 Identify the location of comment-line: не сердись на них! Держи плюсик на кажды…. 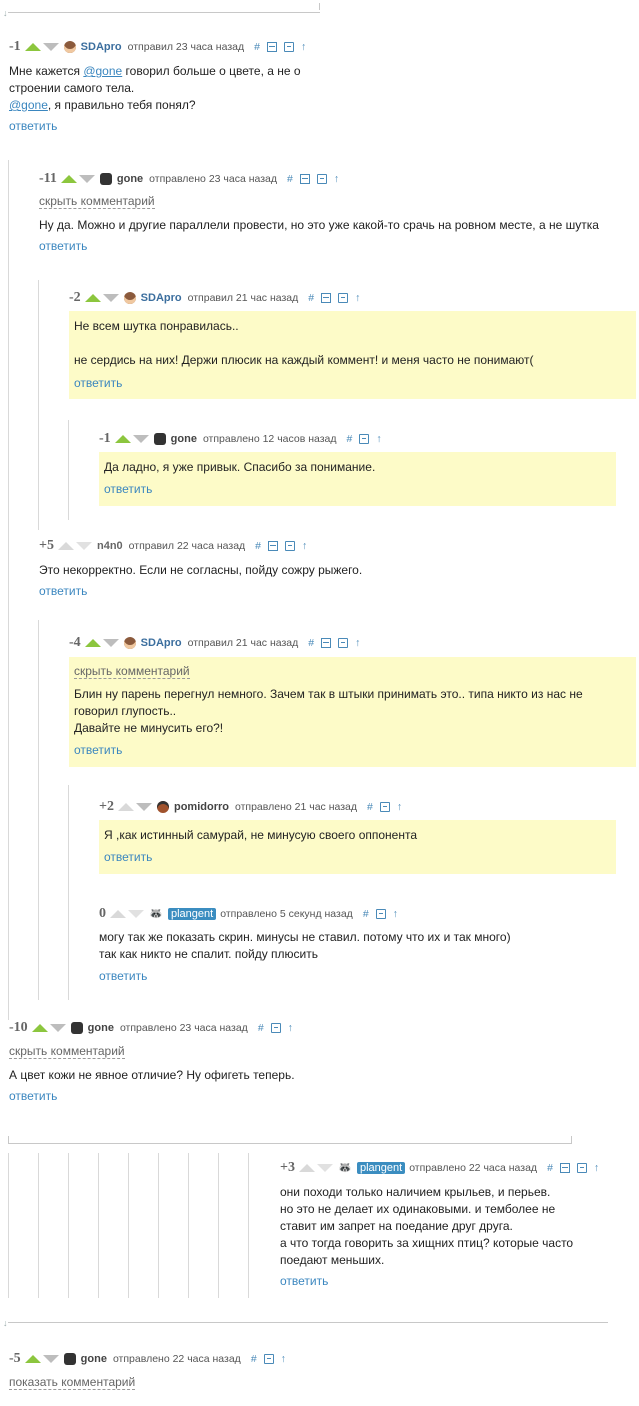
(304, 360).